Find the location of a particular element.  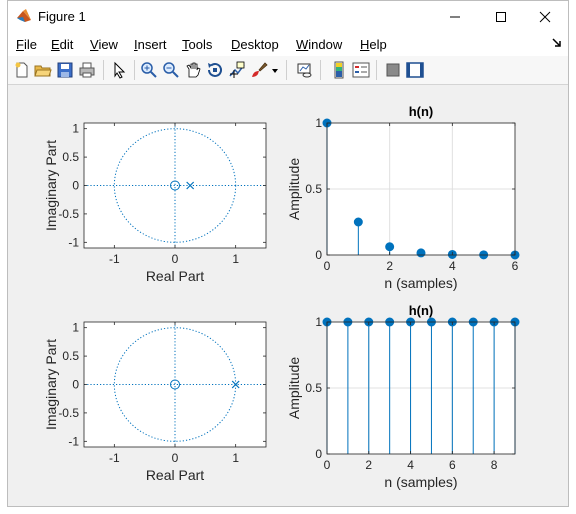

window-title: Figure 1 is located at coordinates (62, 16).